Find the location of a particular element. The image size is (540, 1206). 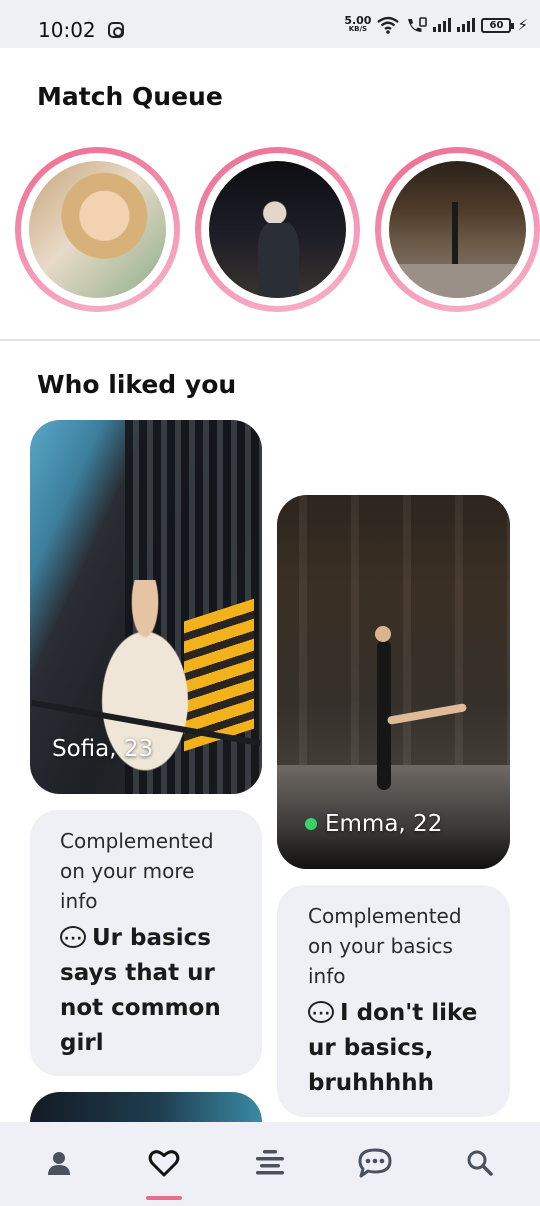

like-card-photo-emma: Emma, 22 is located at coordinates (393, 682).